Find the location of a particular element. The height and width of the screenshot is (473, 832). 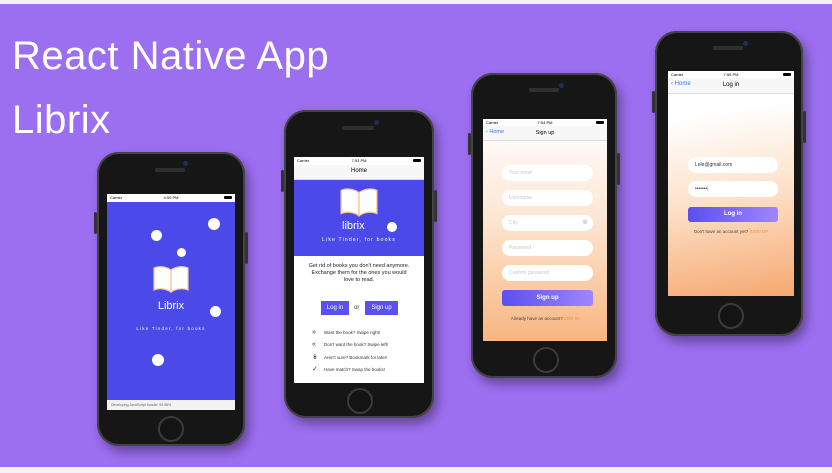

status-time: 7:55 PM is located at coordinates (731, 74).